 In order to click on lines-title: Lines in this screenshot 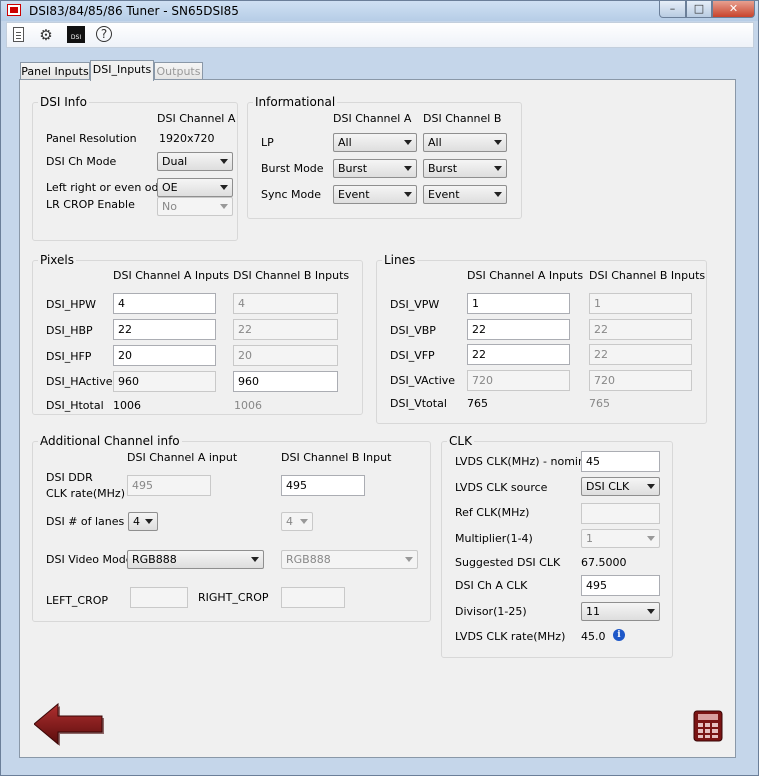, I will do `click(400, 260)`.